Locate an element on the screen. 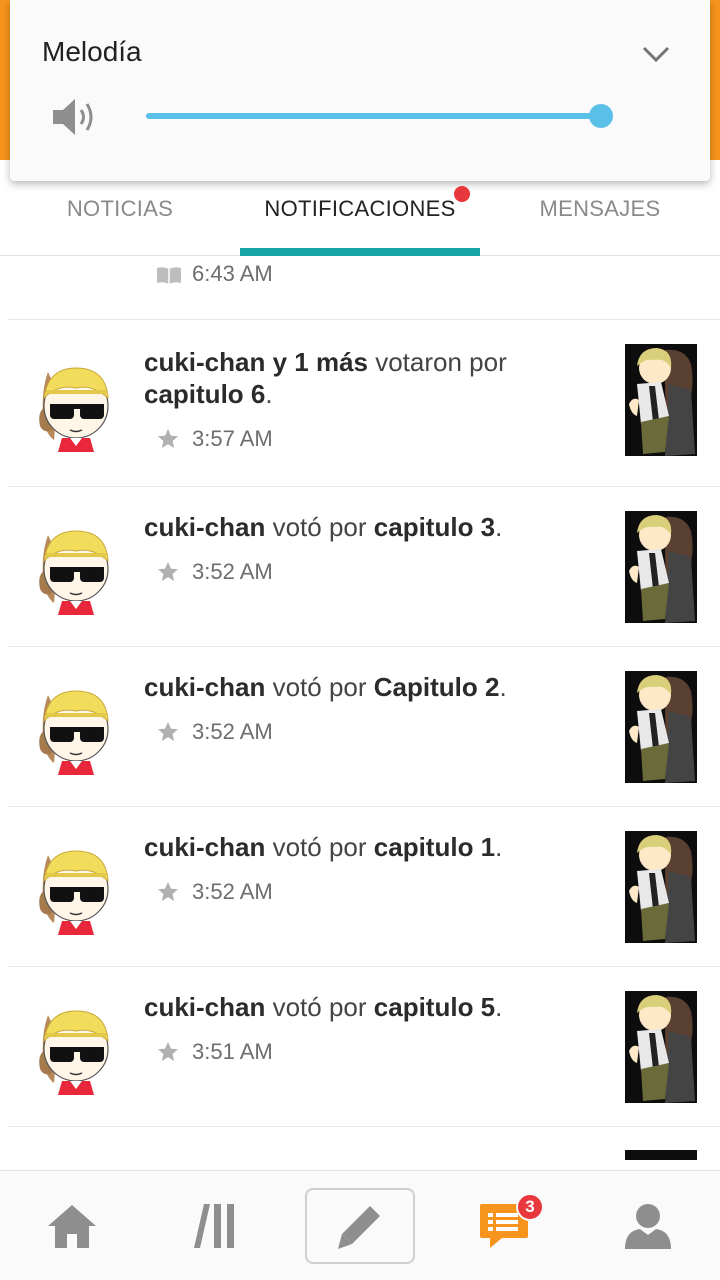 The height and width of the screenshot is (1280, 720). bottom-nav is located at coordinates (360, 1225).